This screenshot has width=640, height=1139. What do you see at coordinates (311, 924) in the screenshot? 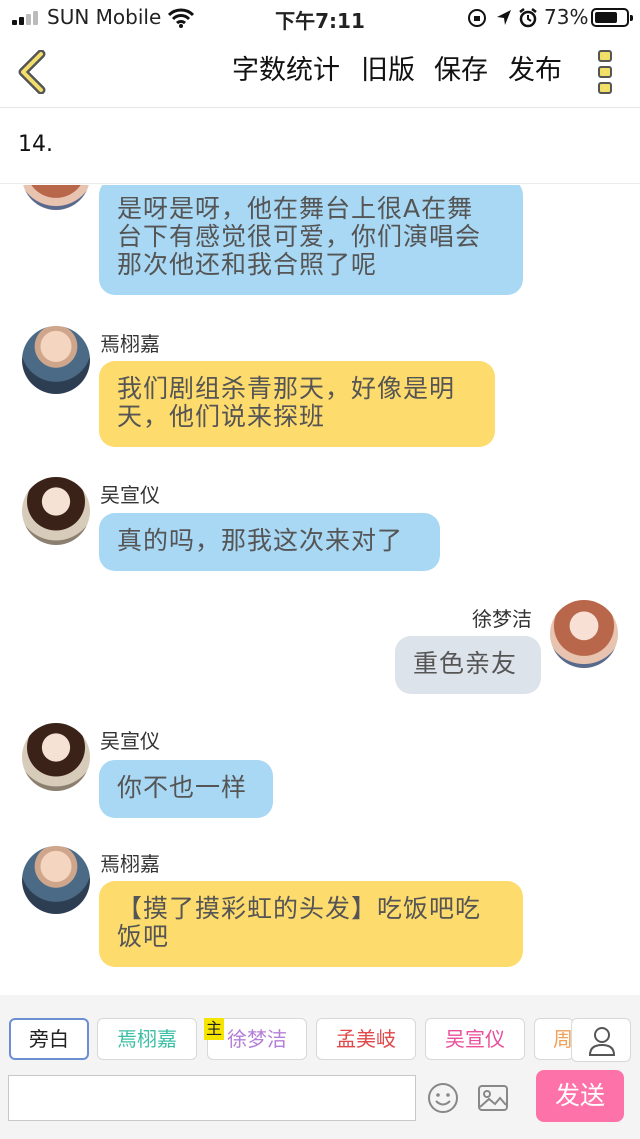
I see `message-bubble: 【摸了摸彩虹的头发】吃饭吧吃 饭吧` at bounding box center [311, 924].